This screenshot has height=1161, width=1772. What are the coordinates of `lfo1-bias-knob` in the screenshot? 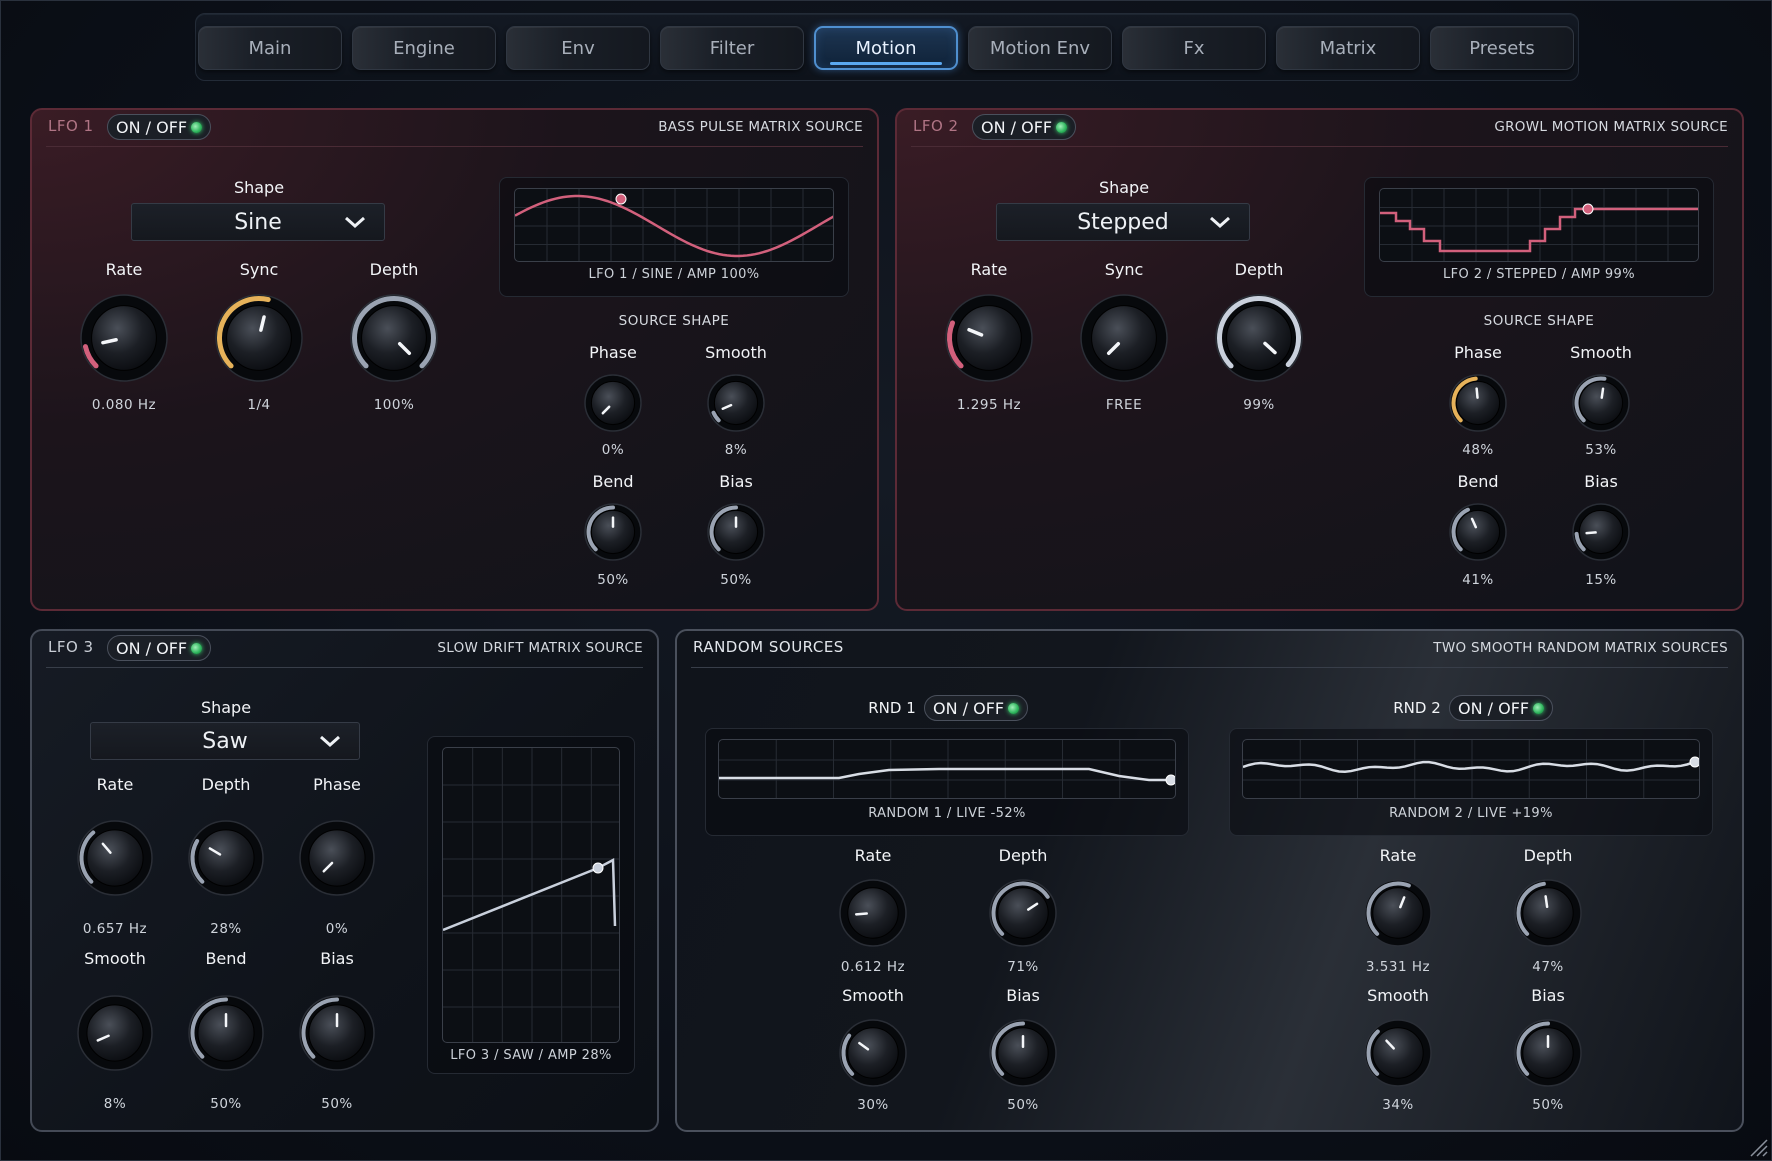 It's located at (736, 534).